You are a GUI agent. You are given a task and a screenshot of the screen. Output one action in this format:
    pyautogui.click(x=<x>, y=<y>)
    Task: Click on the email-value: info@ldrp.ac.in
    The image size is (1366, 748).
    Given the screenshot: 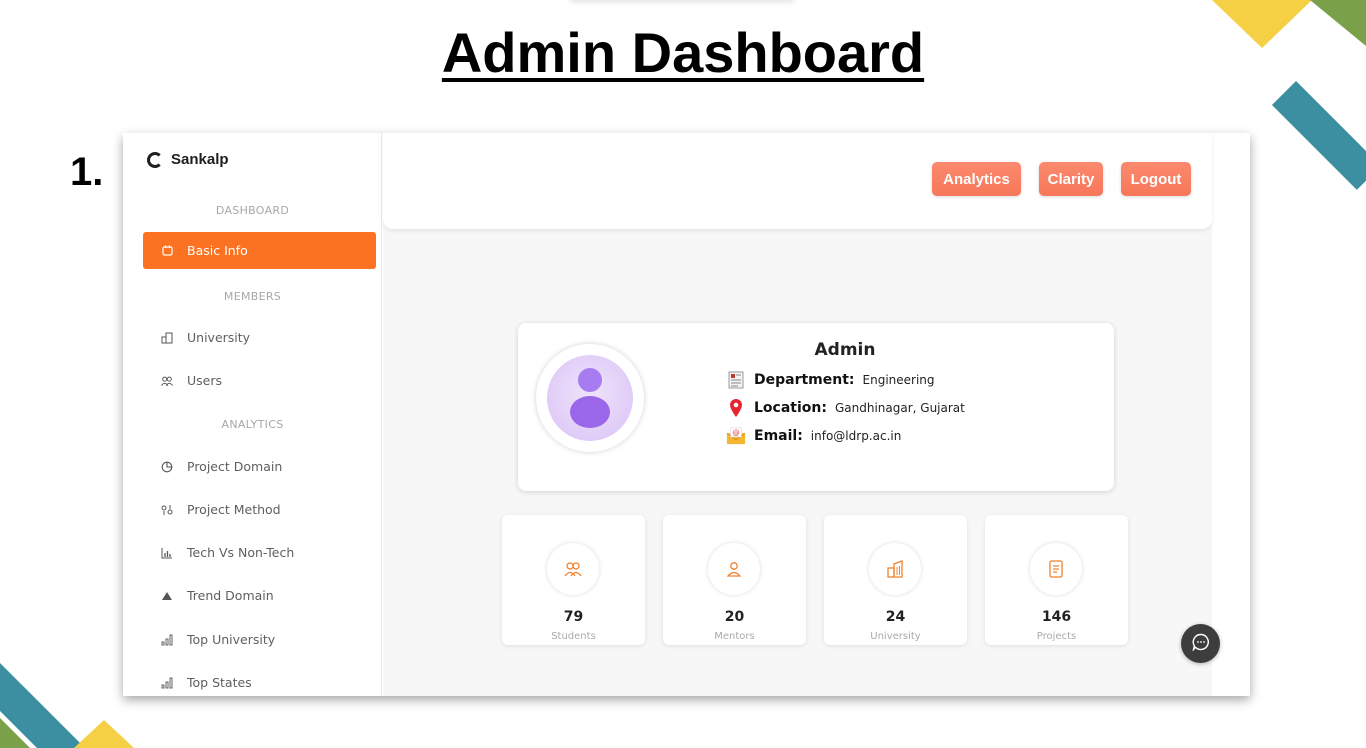 What is the action you would take?
    pyautogui.click(x=856, y=436)
    